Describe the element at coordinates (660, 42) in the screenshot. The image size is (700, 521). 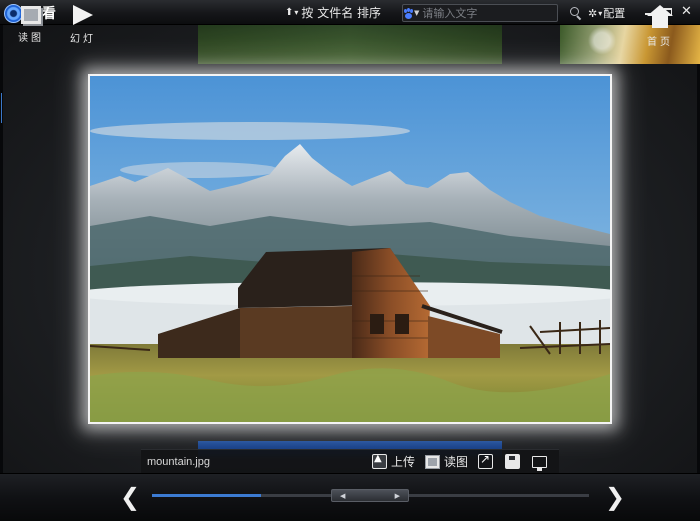
I see `home-label: 首页` at that location.